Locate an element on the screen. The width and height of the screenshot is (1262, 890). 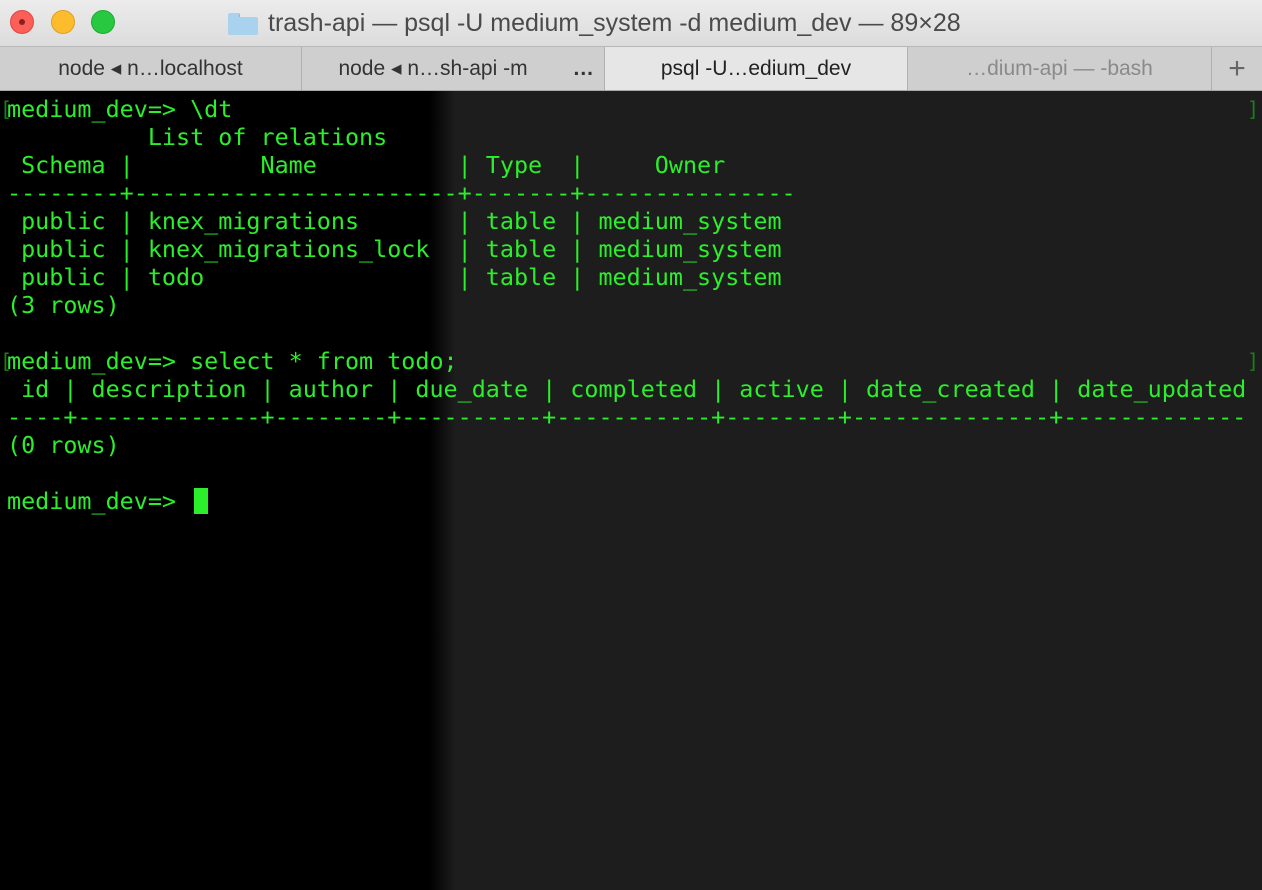
minimize-button is located at coordinates (63, 22).